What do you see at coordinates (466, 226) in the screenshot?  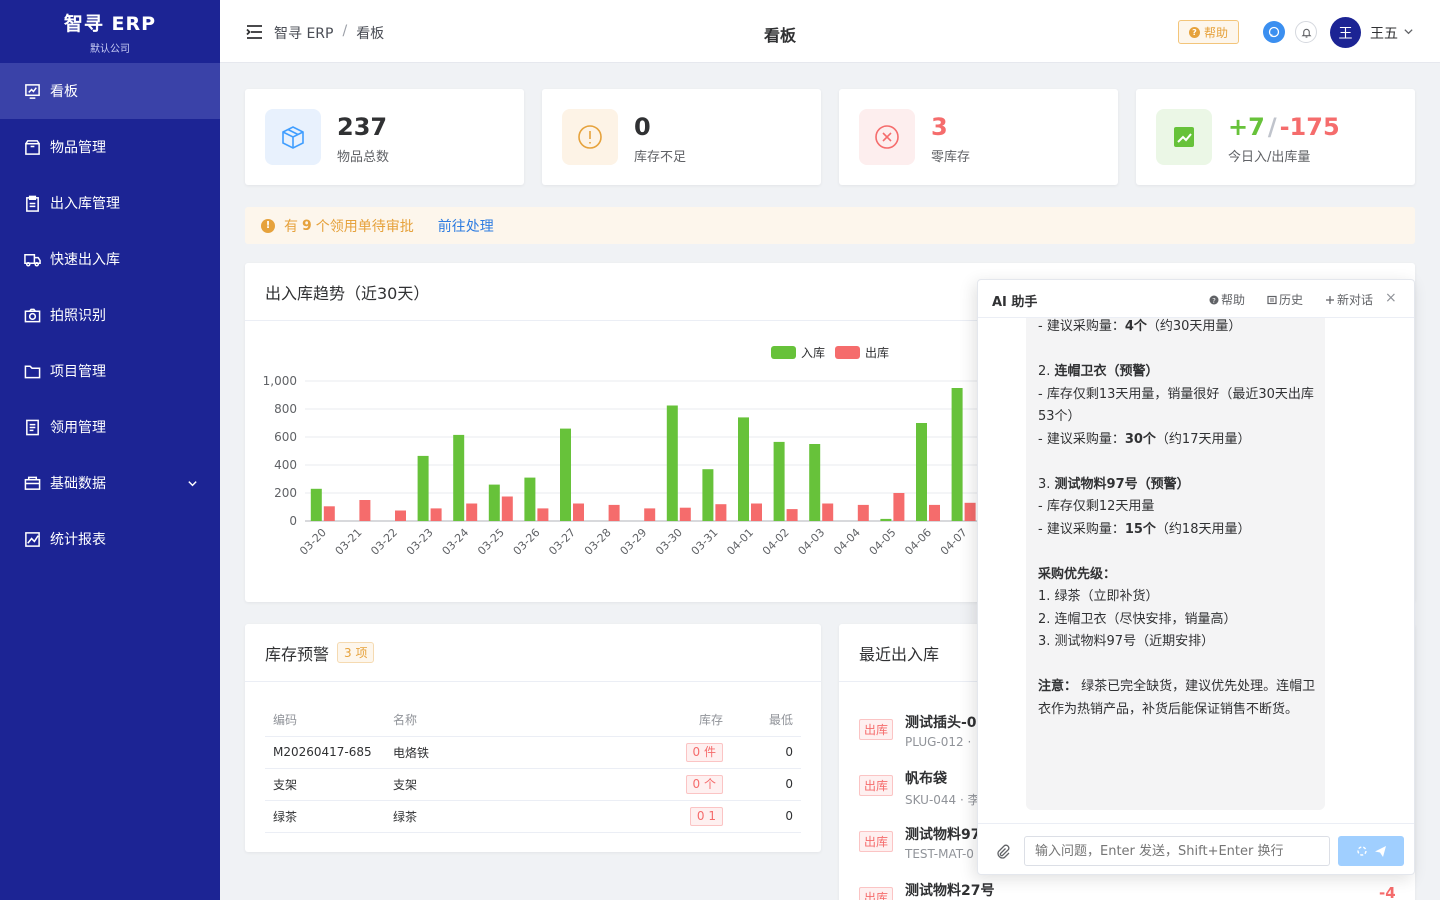 I see `go-handle-link: 前往处理` at bounding box center [466, 226].